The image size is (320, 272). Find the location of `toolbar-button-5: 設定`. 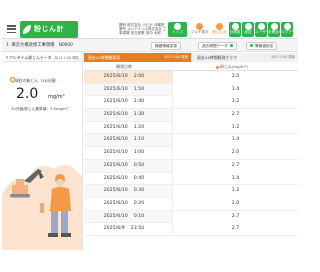

toolbar-button-5: 設定 is located at coordinates (248, 29).